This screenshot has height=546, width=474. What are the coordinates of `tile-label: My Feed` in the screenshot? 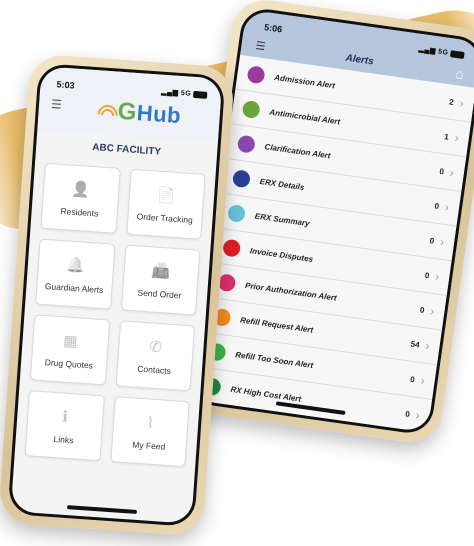 It's located at (148, 445).